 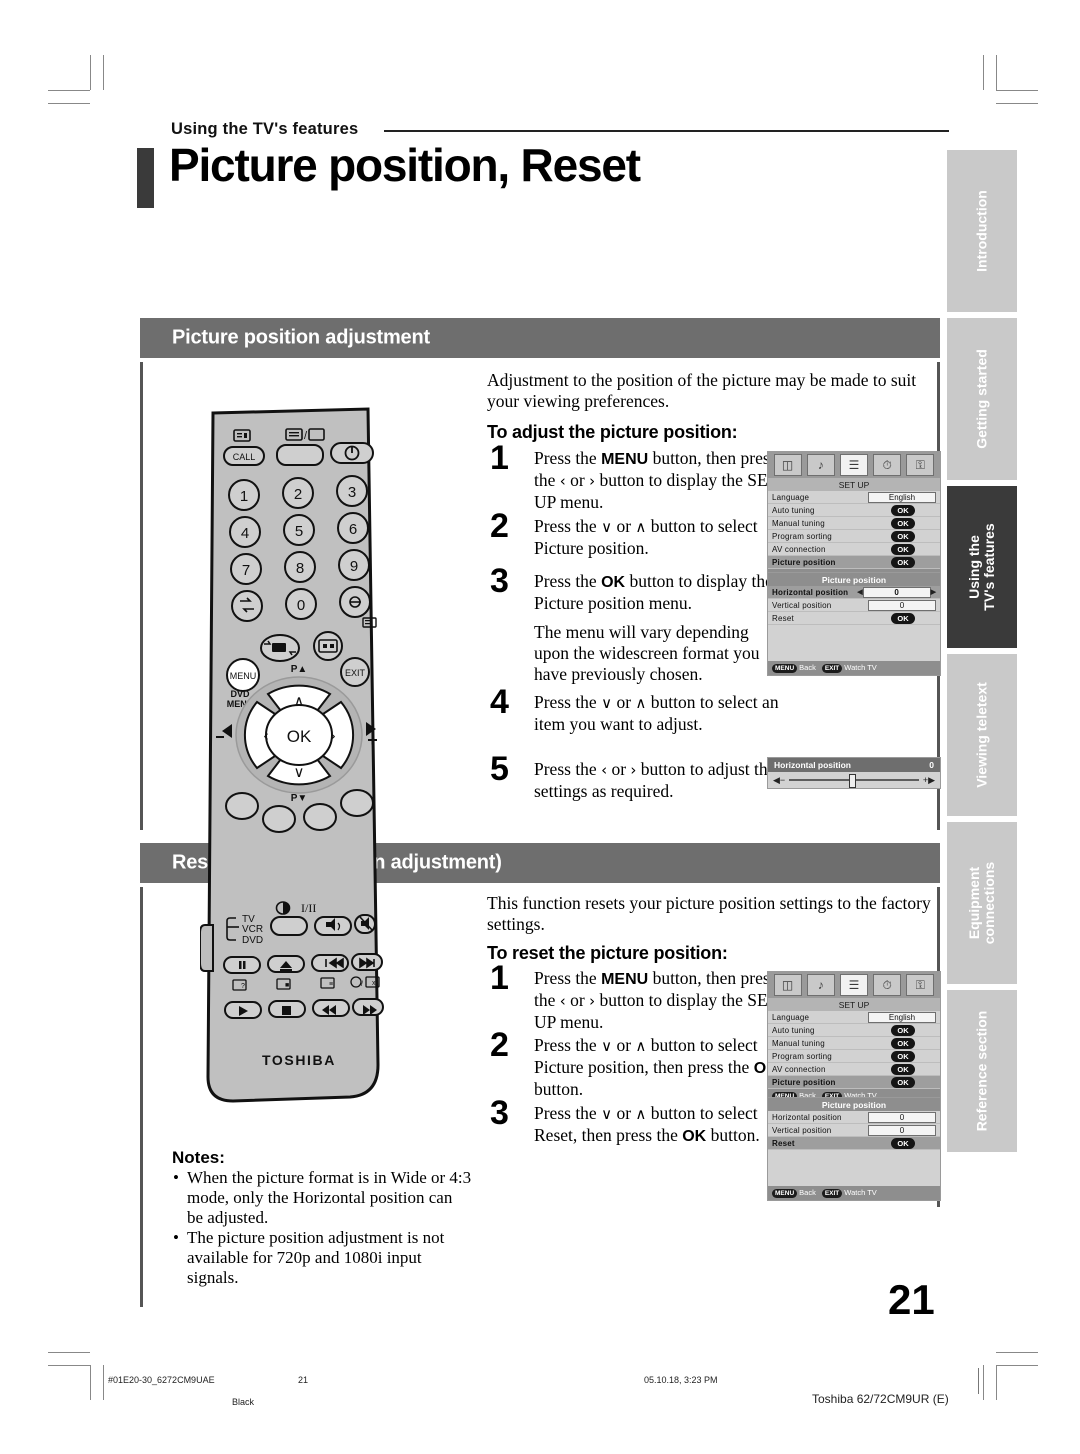 What do you see at coordinates (299, 1060) in the screenshot?
I see `svg-text: TOSHIBA` at bounding box center [299, 1060].